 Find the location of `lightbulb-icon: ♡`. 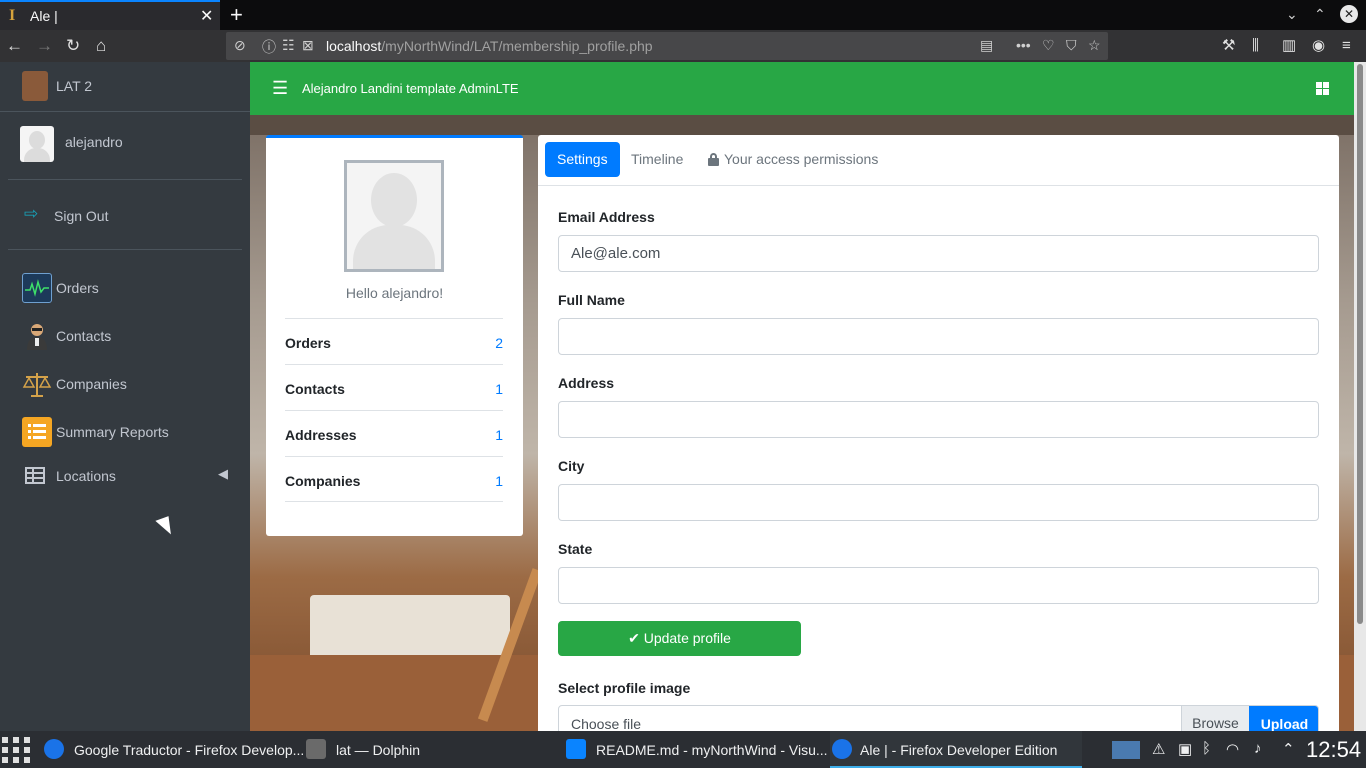

lightbulb-icon: ♡ is located at coordinates (1048, 45).